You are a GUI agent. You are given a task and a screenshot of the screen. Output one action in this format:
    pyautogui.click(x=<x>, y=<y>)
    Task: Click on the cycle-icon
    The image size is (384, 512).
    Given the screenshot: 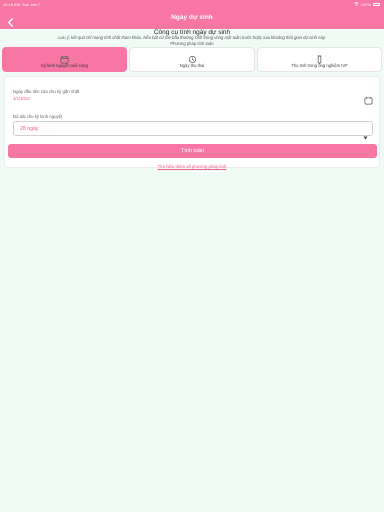 What is the action you would take?
    pyautogui.click(x=192, y=57)
    